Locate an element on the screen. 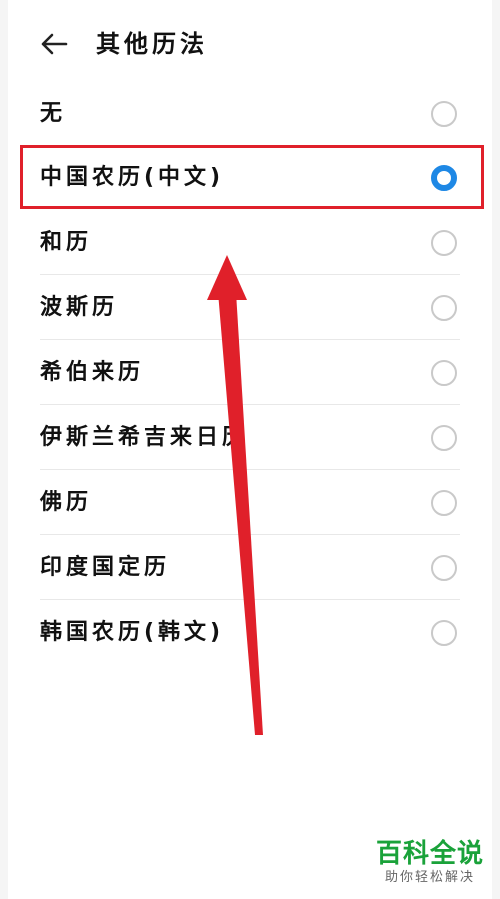  annotation-highlight-box is located at coordinates (252, 177).